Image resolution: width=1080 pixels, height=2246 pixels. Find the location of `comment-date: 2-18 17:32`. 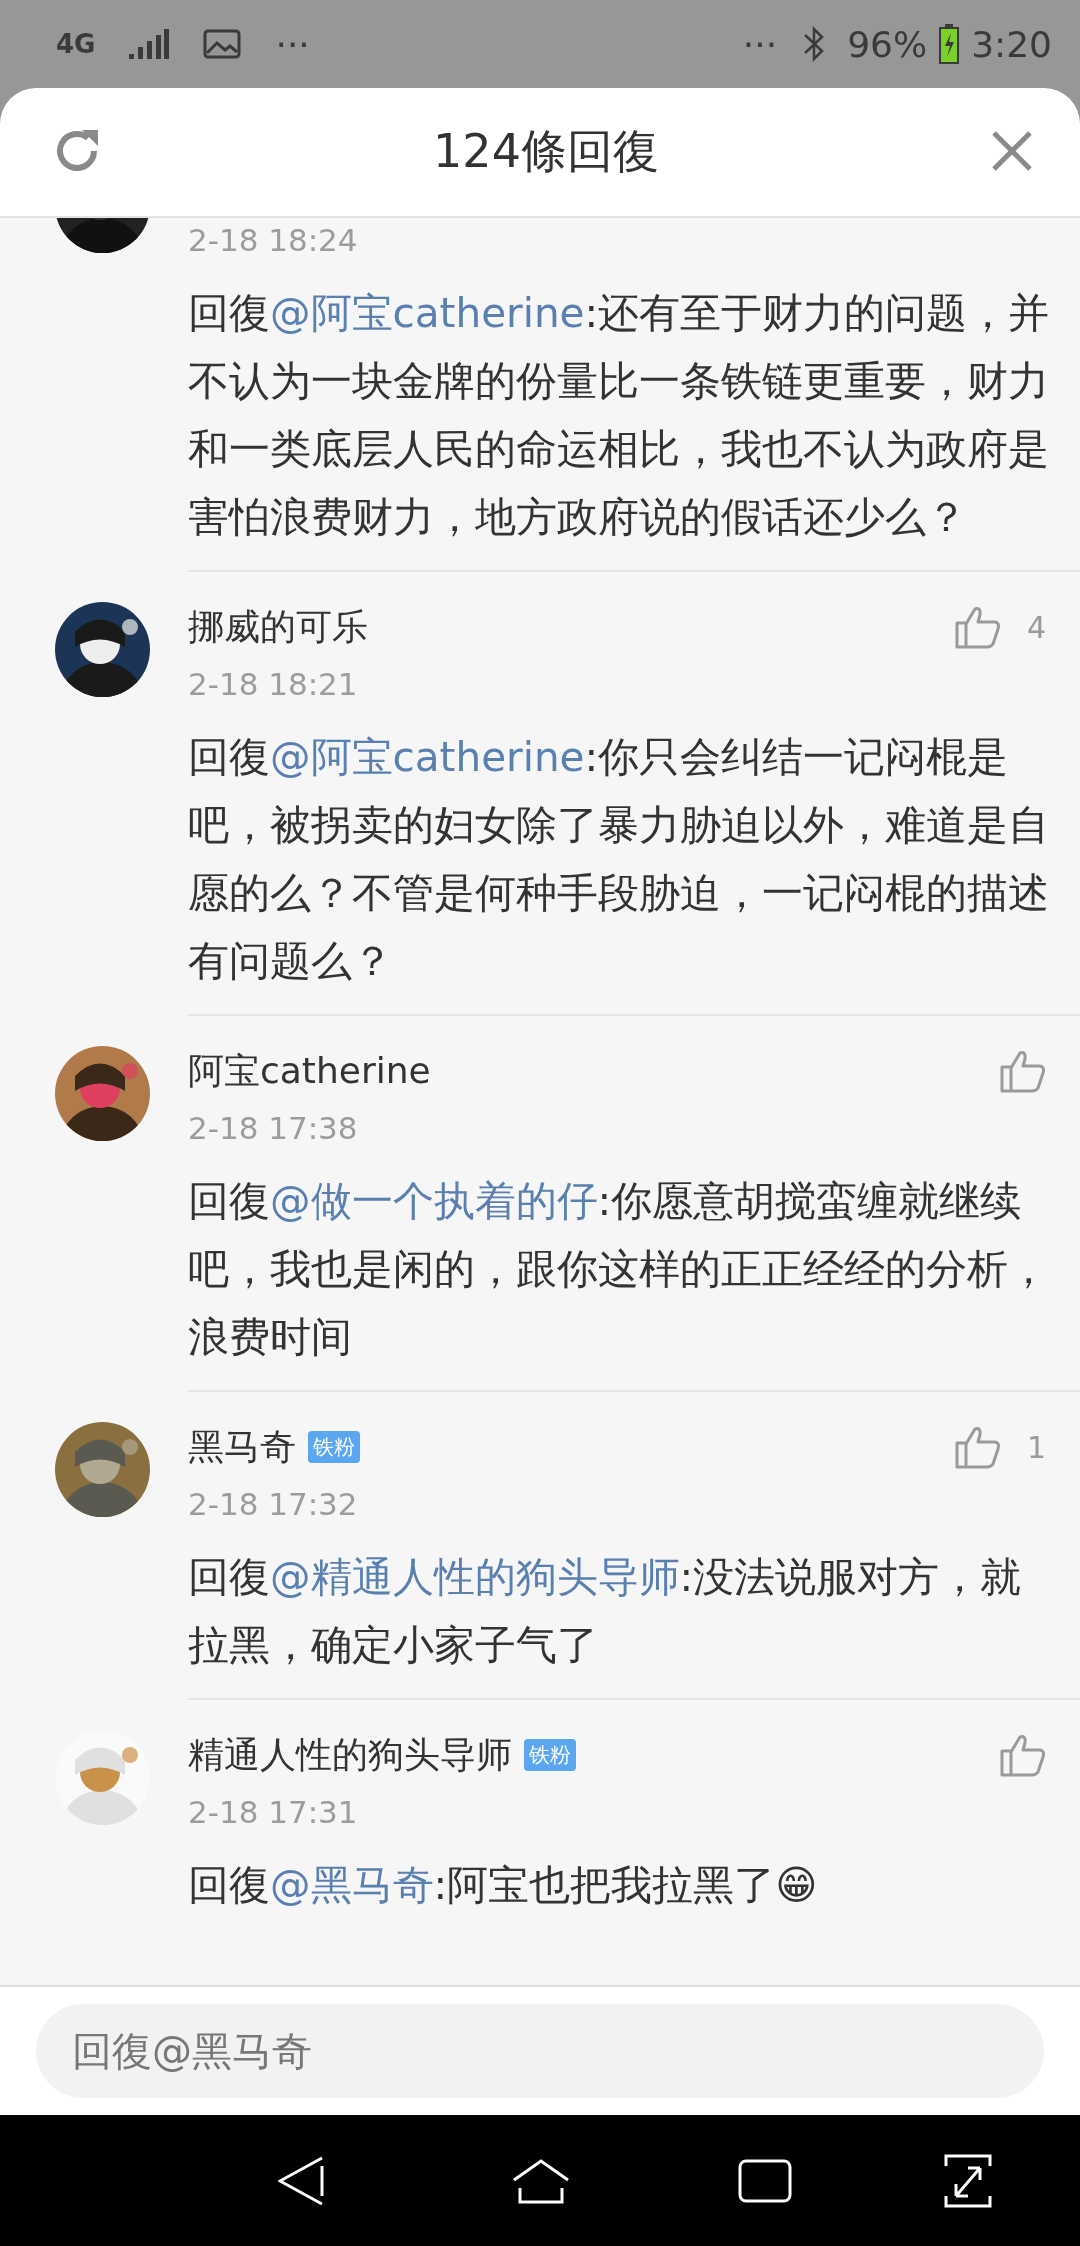

comment-date: 2-18 17:32 is located at coordinates (273, 1504).